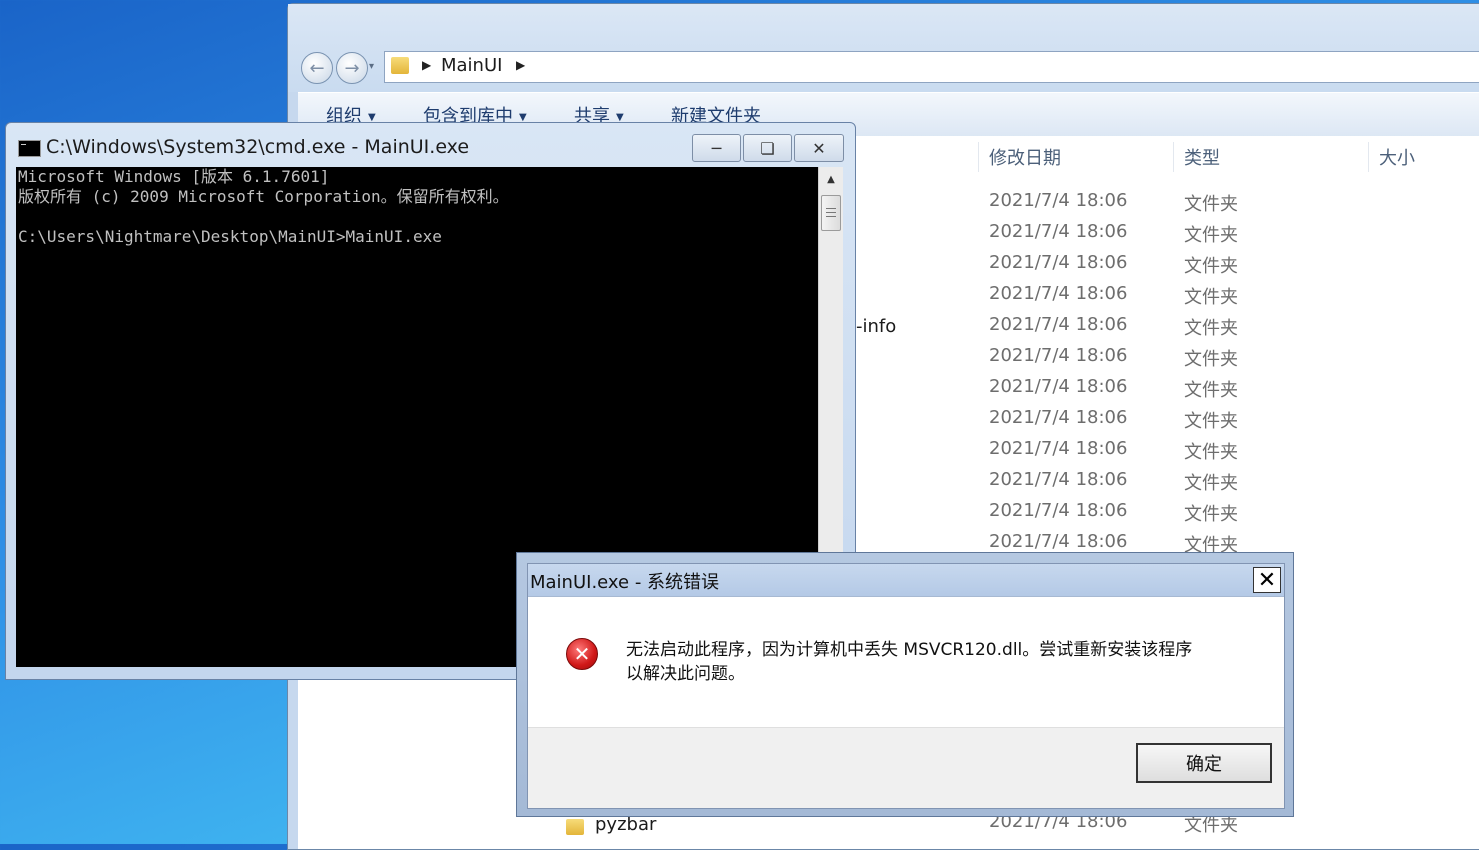 The height and width of the screenshot is (850, 1479). Describe the element at coordinates (1202, 157) in the screenshot. I see `column-header-type: 类型` at that location.